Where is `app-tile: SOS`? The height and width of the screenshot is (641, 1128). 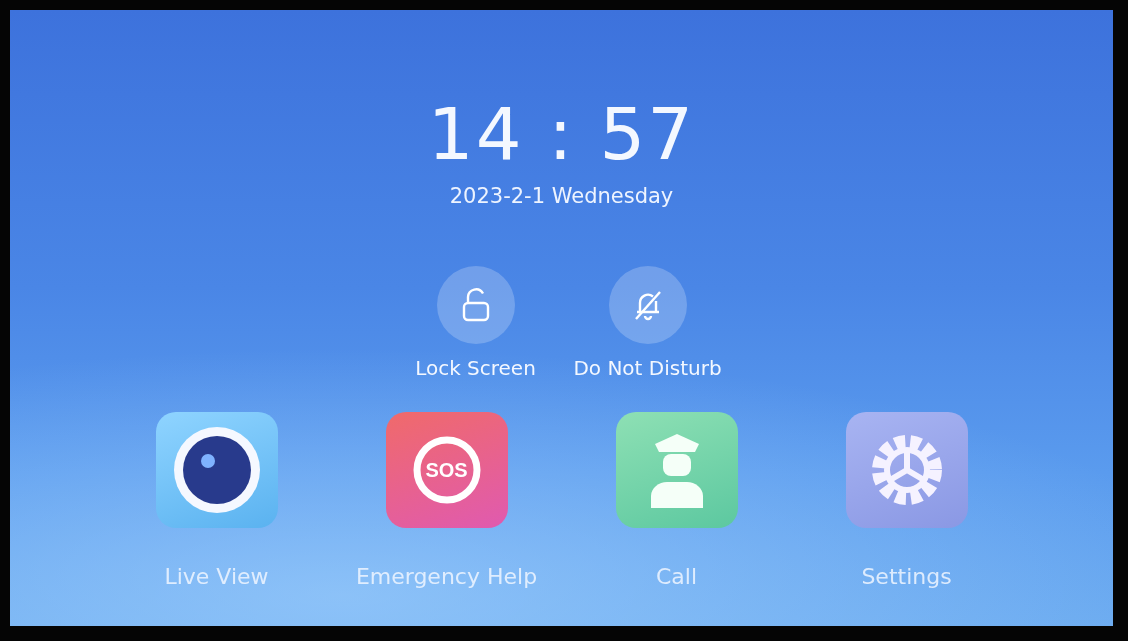
app-tile: SOS is located at coordinates (446, 470).